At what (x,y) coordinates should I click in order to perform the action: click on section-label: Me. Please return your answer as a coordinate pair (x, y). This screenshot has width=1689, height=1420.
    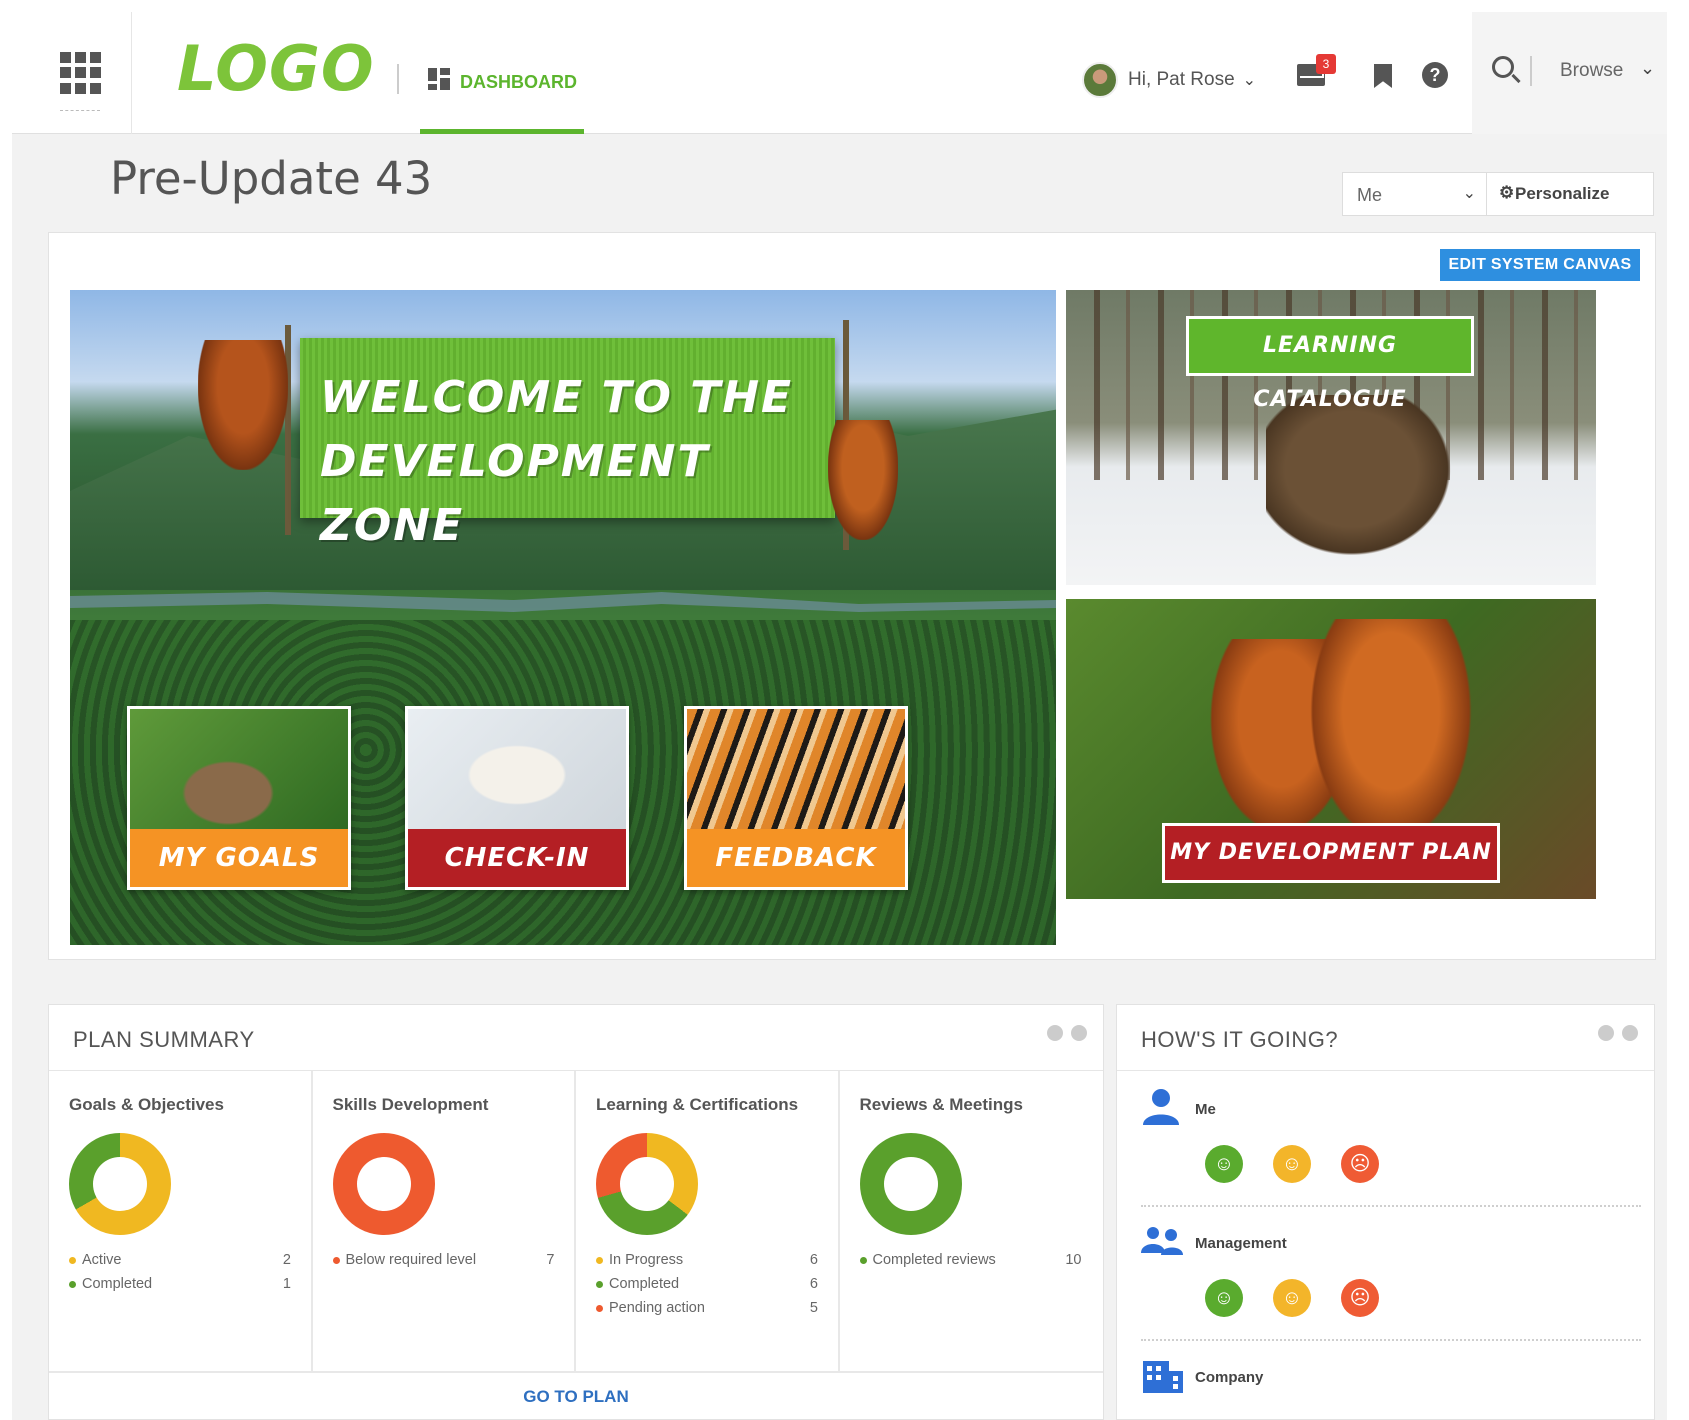
    Looking at the image, I should click on (1205, 1109).